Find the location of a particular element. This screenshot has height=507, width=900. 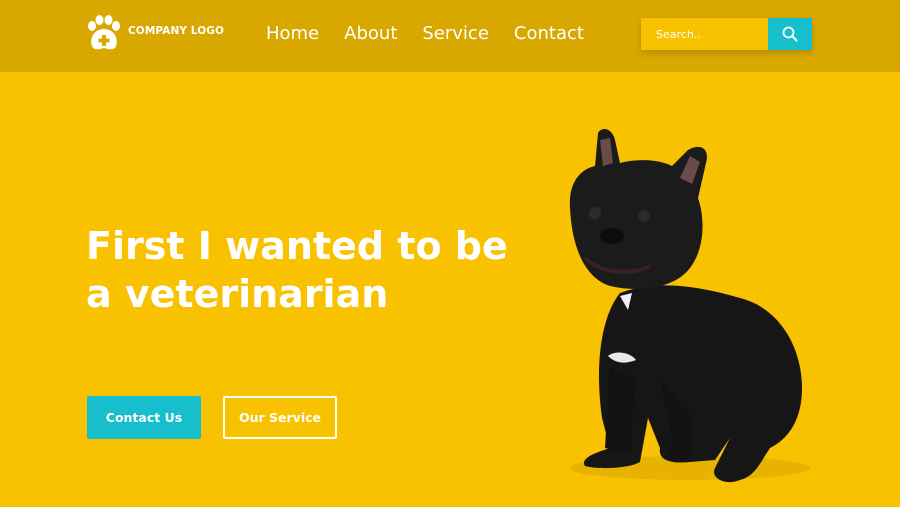

search-button is located at coordinates (790, 34).